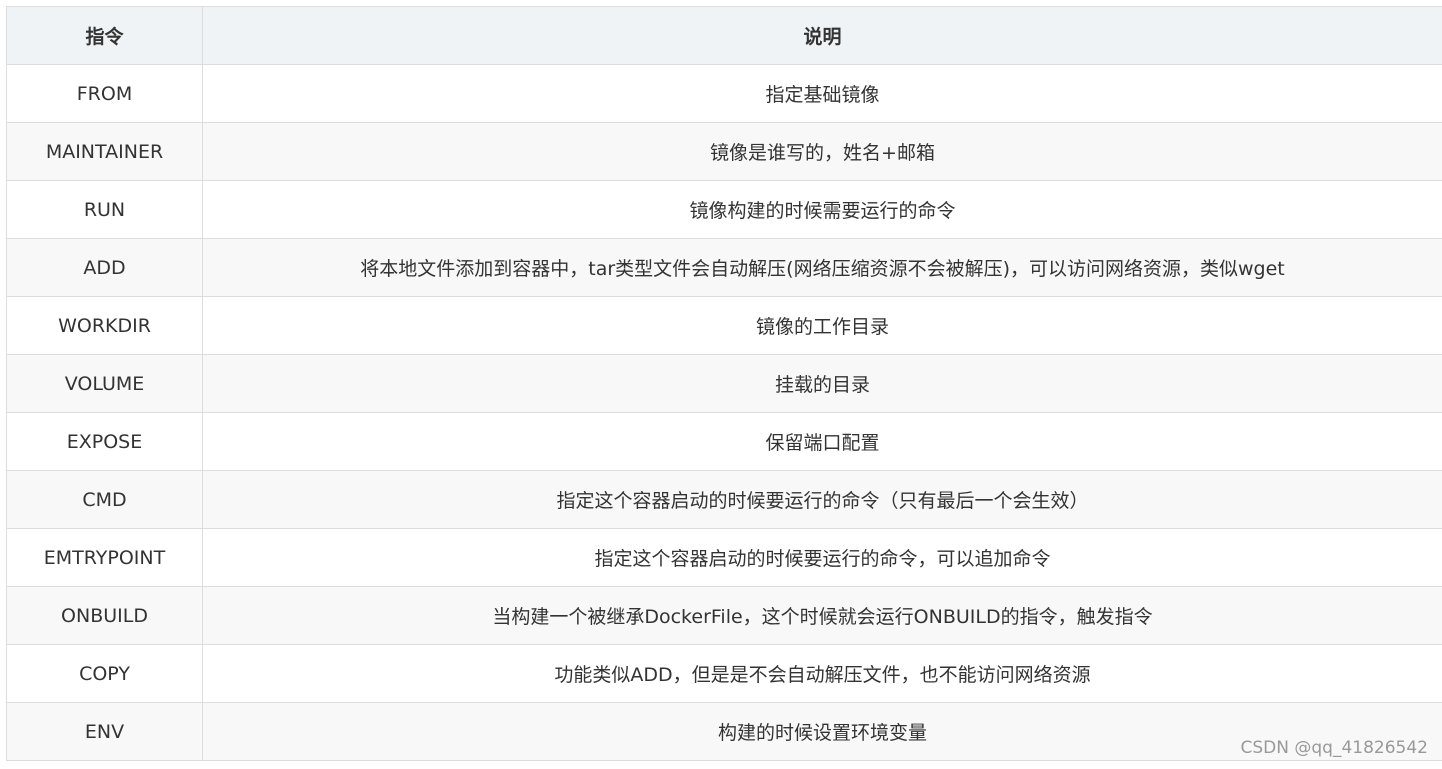 This screenshot has height=769, width=1442. What do you see at coordinates (104, 383) in the screenshot?
I see `command-cell: VOLUME` at bounding box center [104, 383].